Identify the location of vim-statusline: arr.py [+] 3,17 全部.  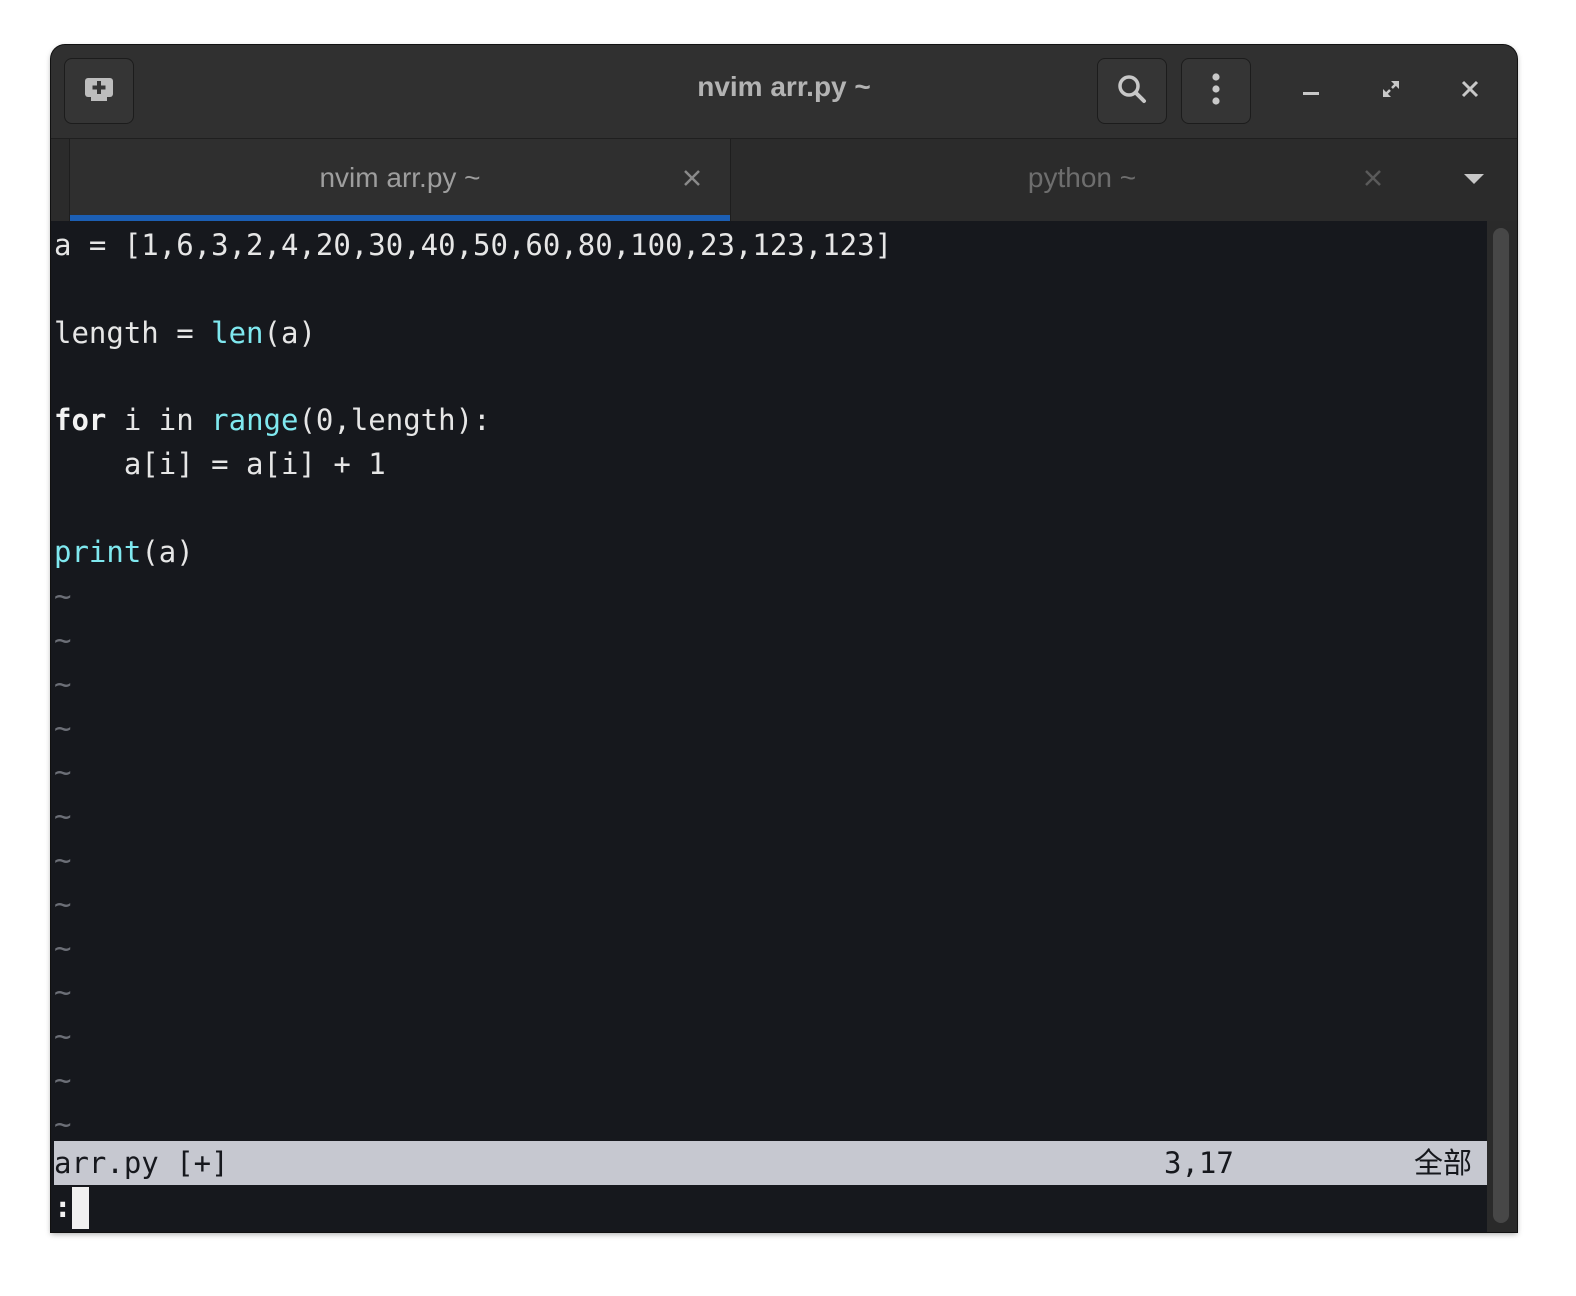
(770, 1163).